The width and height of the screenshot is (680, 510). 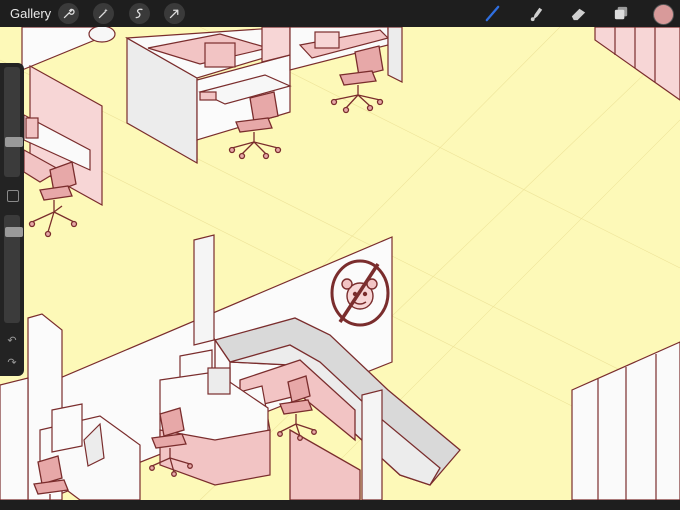 What do you see at coordinates (30, 13) in the screenshot?
I see `gallery-button: Gallery` at bounding box center [30, 13].